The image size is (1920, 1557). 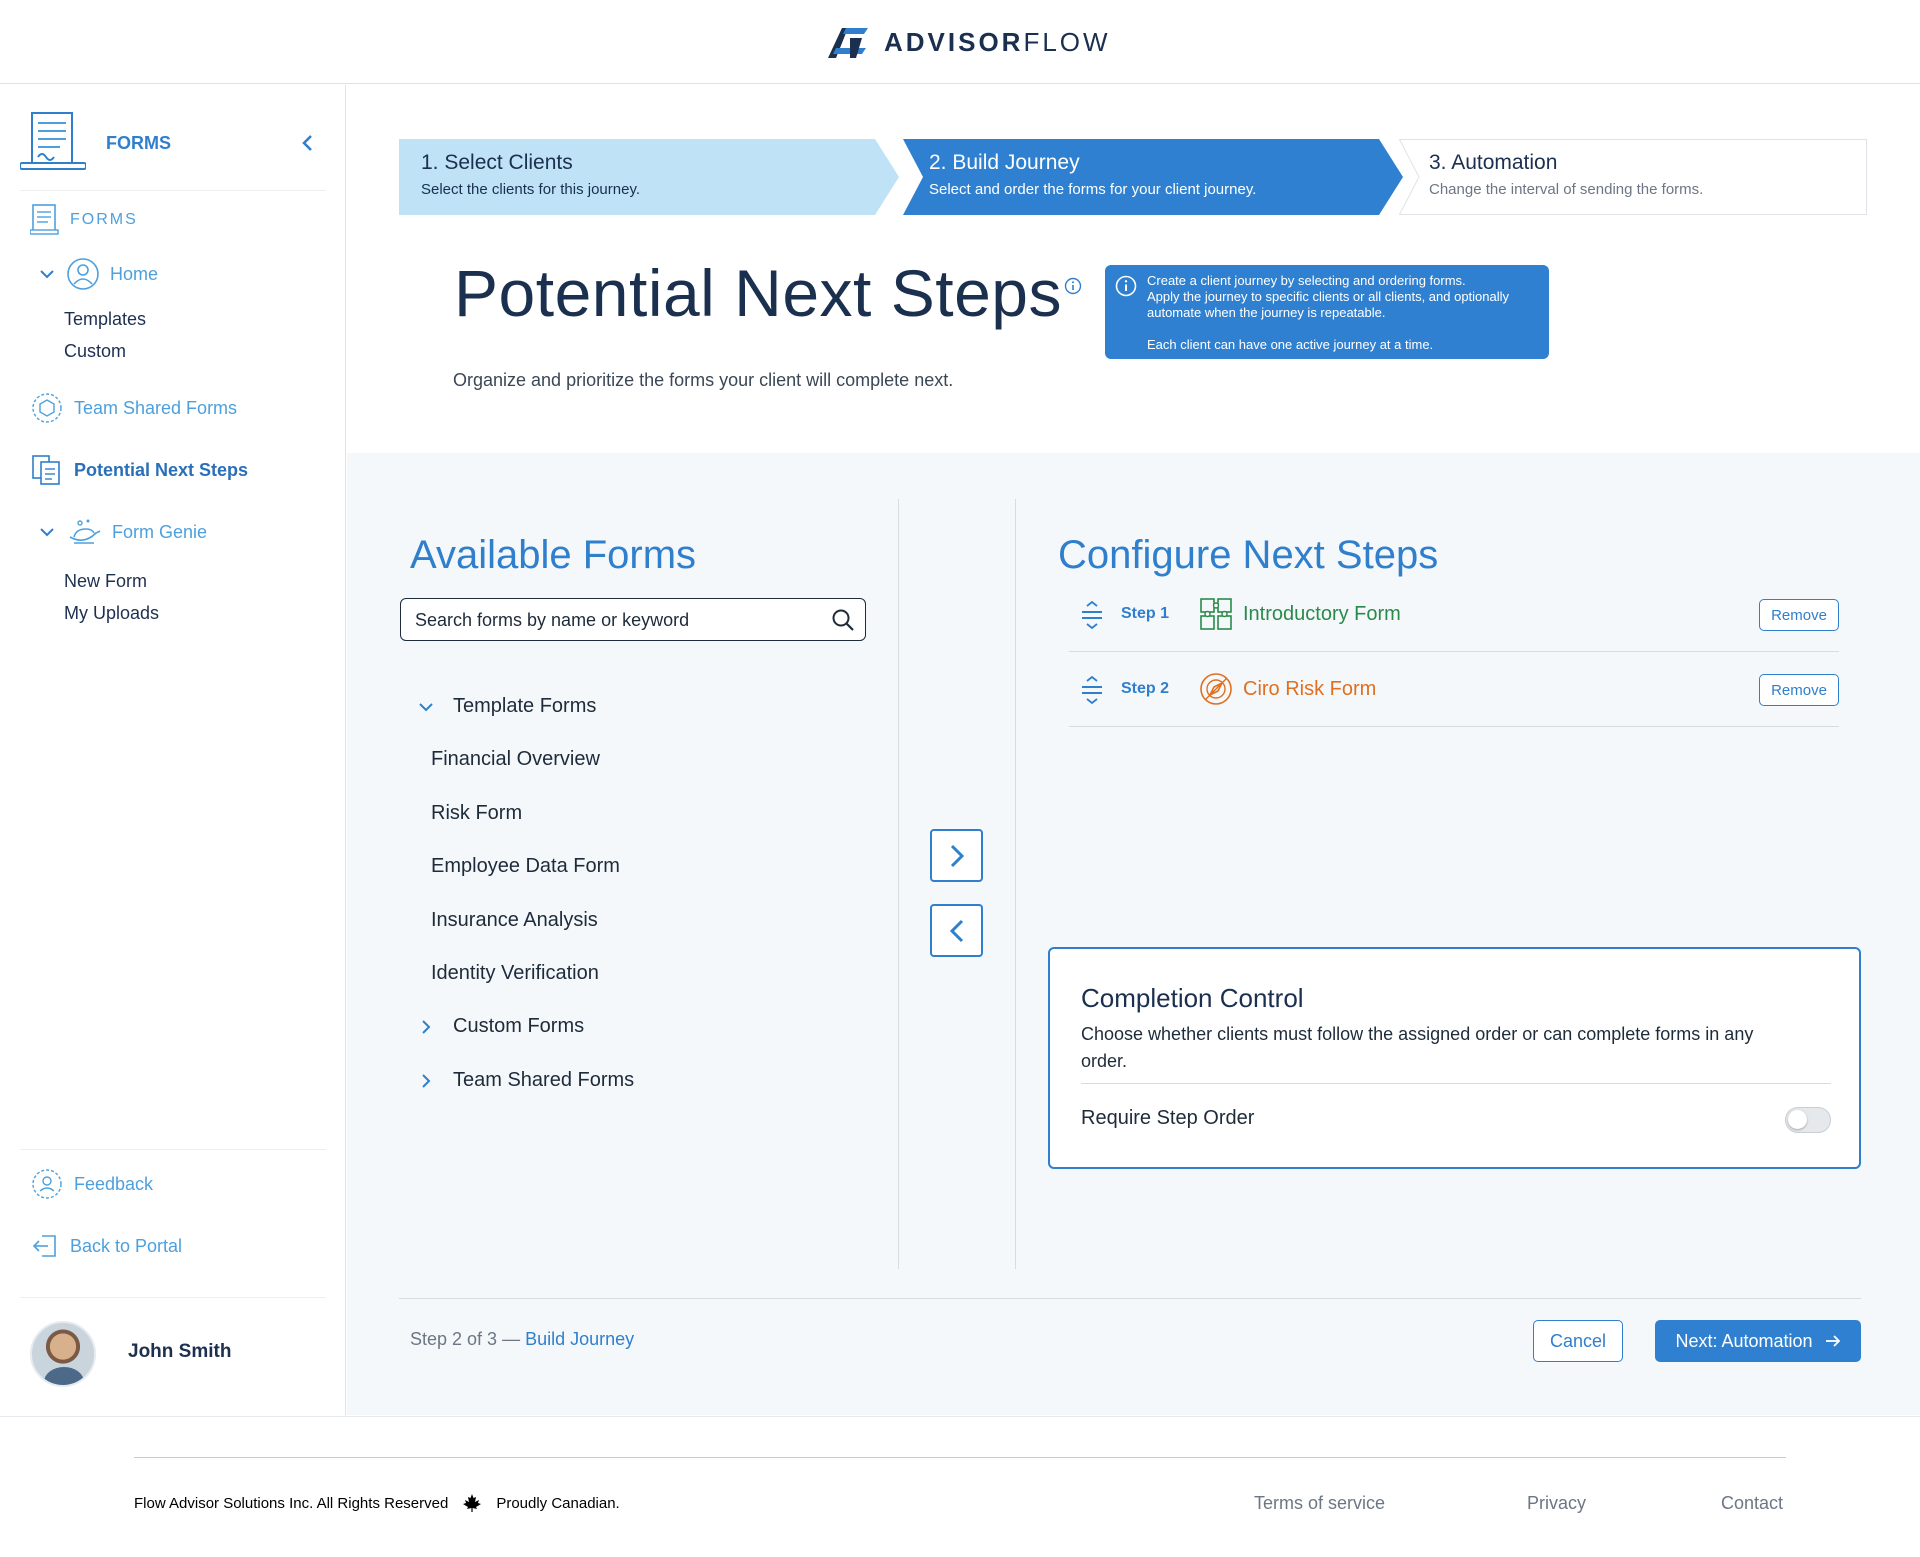 What do you see at coordinates (514, 920) in the screenshot?
I see `form-item-insurance-analysis: Insurance Analysis` at bounding box center [514, 920].